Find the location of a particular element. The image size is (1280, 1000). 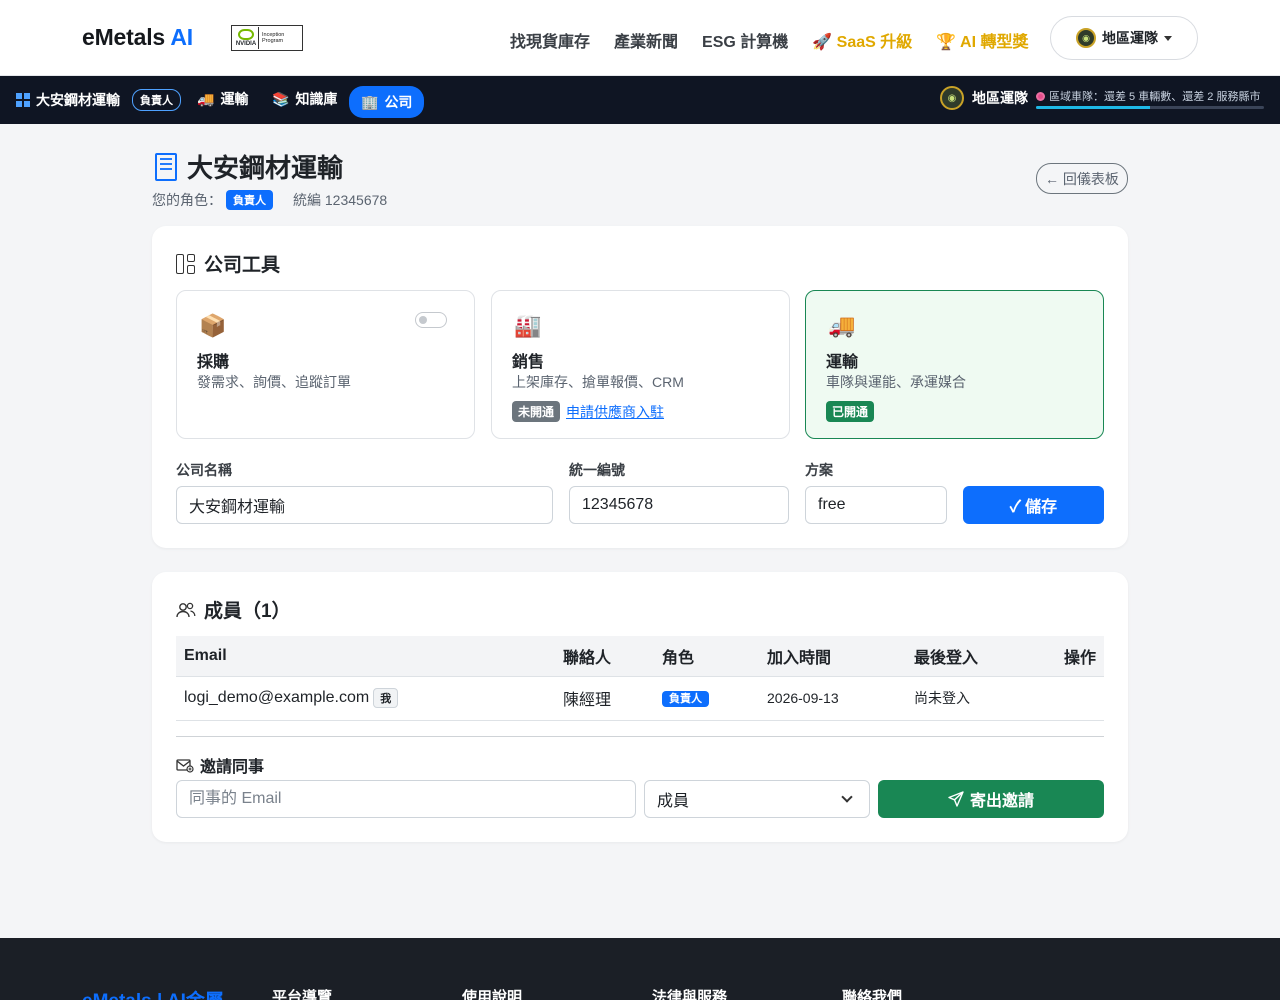

tool-desc: 車隊與運能、承運媒合 is located at coordinates (896, 382).